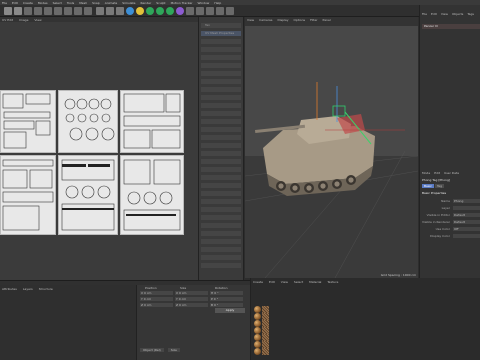 The image size is (480, 360). What do you see at coordinates (439, 186) in the screenshot?
I see `tab-tag: Tag` at bounding box center [439, 186].